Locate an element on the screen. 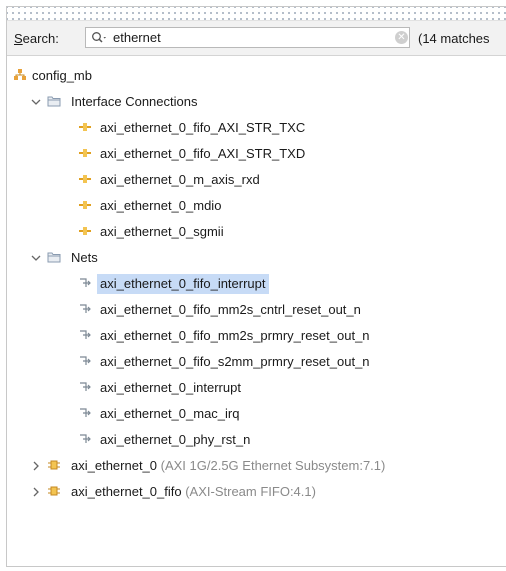  search-icon is located at coordinates (100, 38).